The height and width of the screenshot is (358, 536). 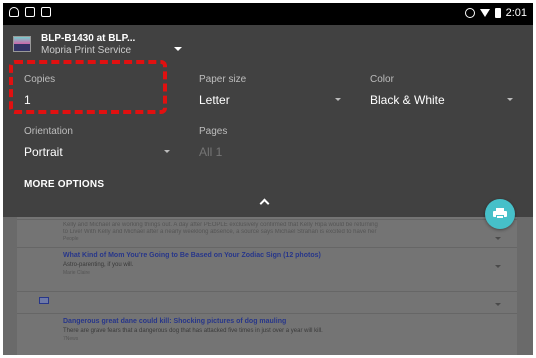 What do you see at coordinates (64, 184) in the screenshot?
I see `more-options-button: MORE OPTIONS` at bounding box center [64, 184].